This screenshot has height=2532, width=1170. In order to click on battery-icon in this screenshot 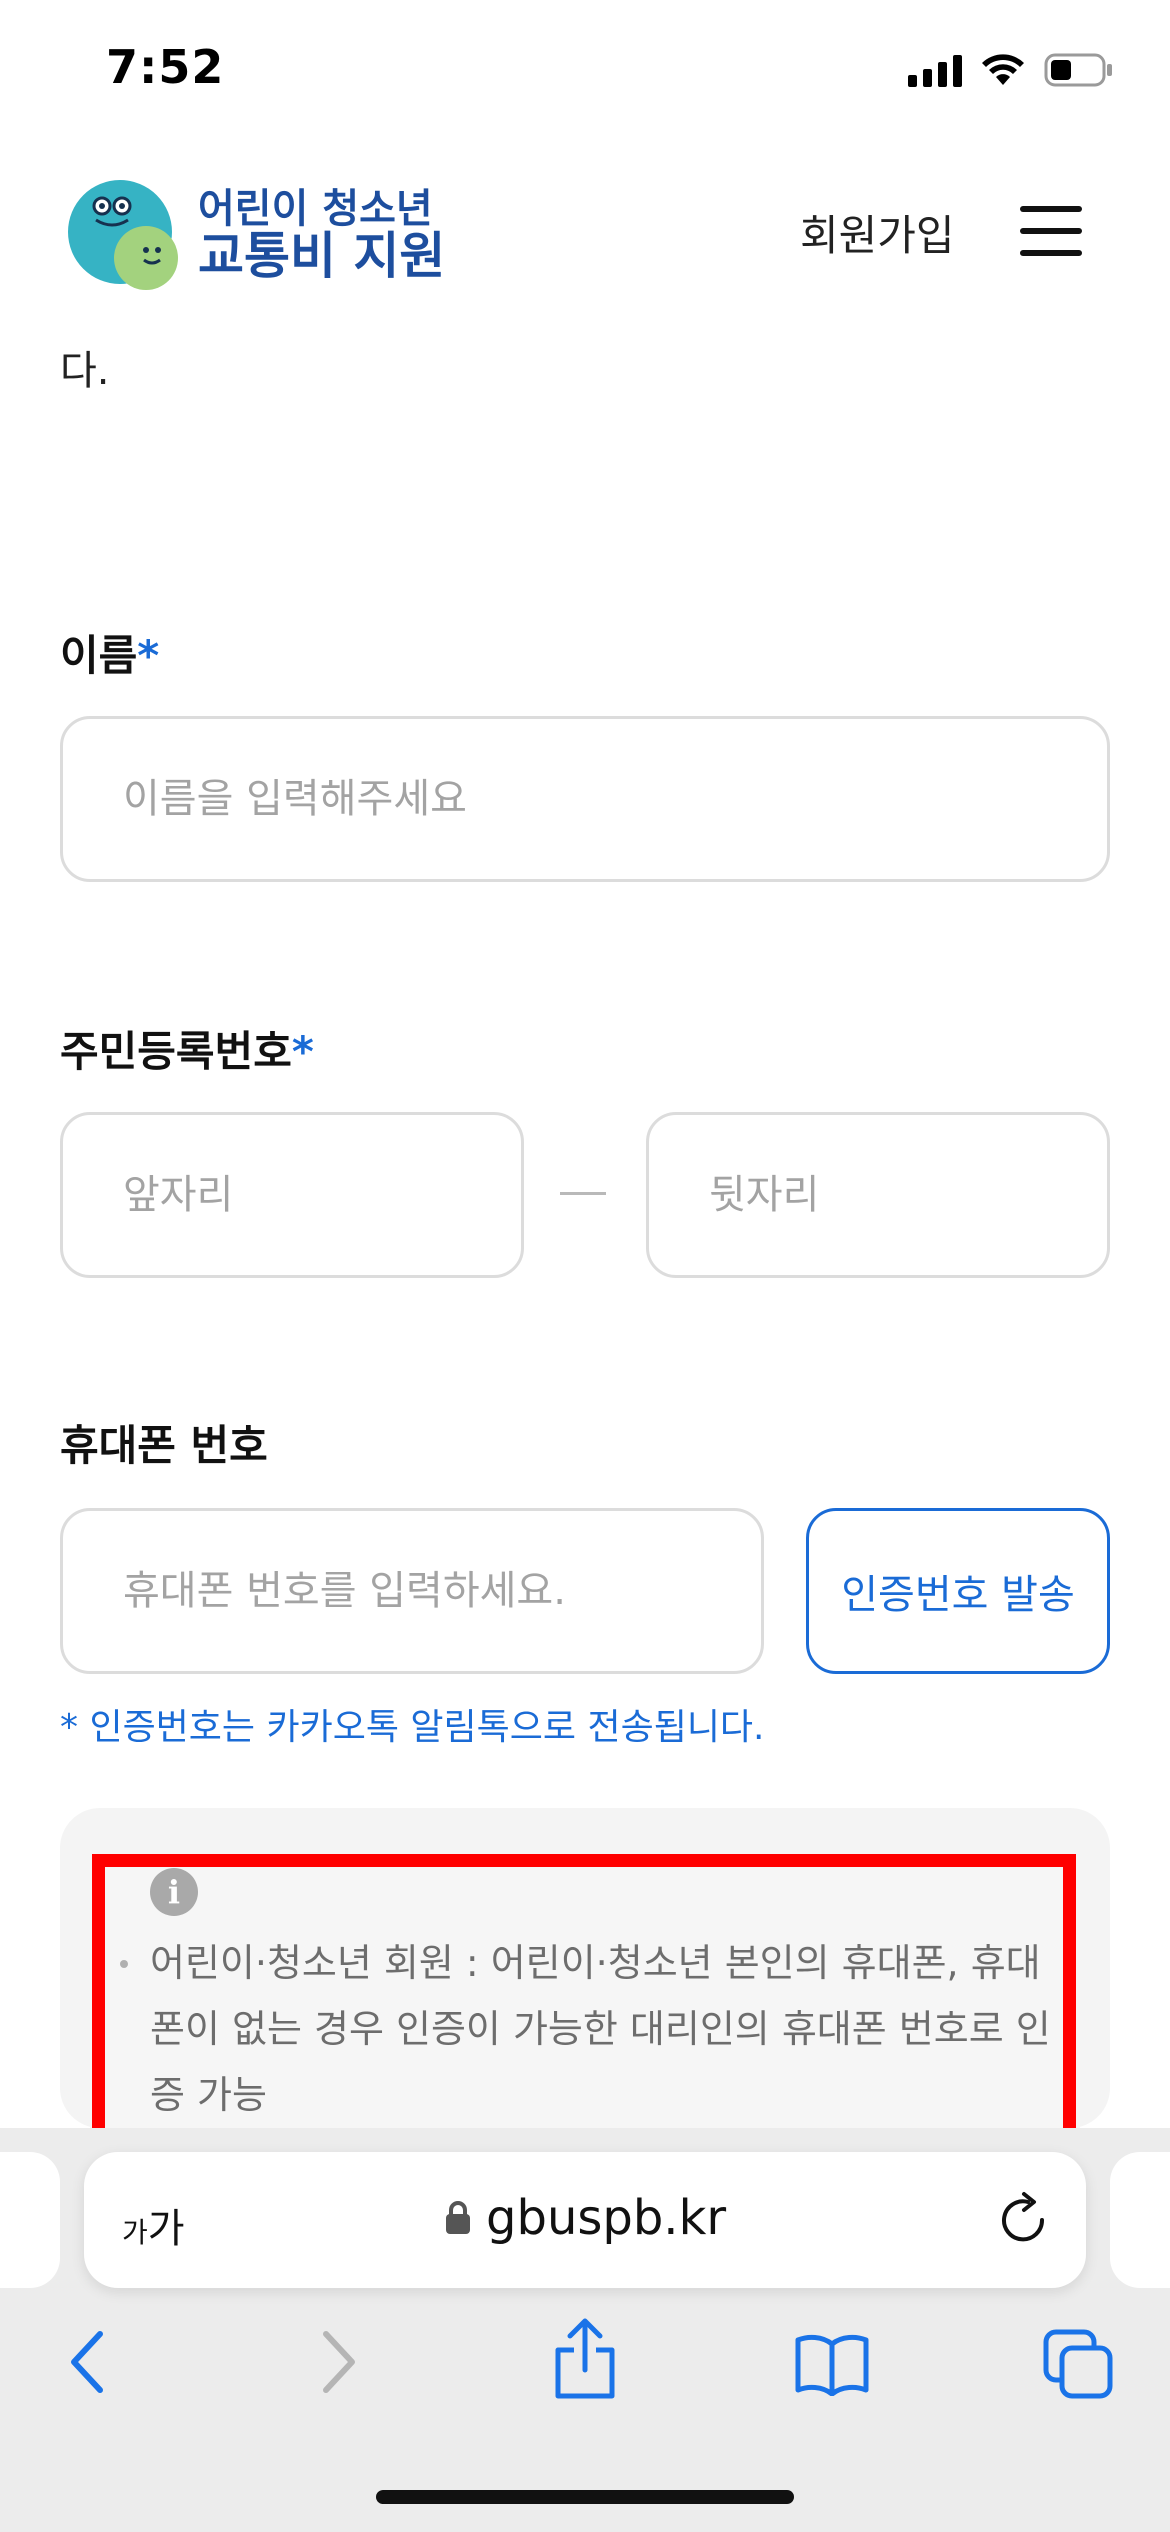, I will do `click(1079, 70)`.